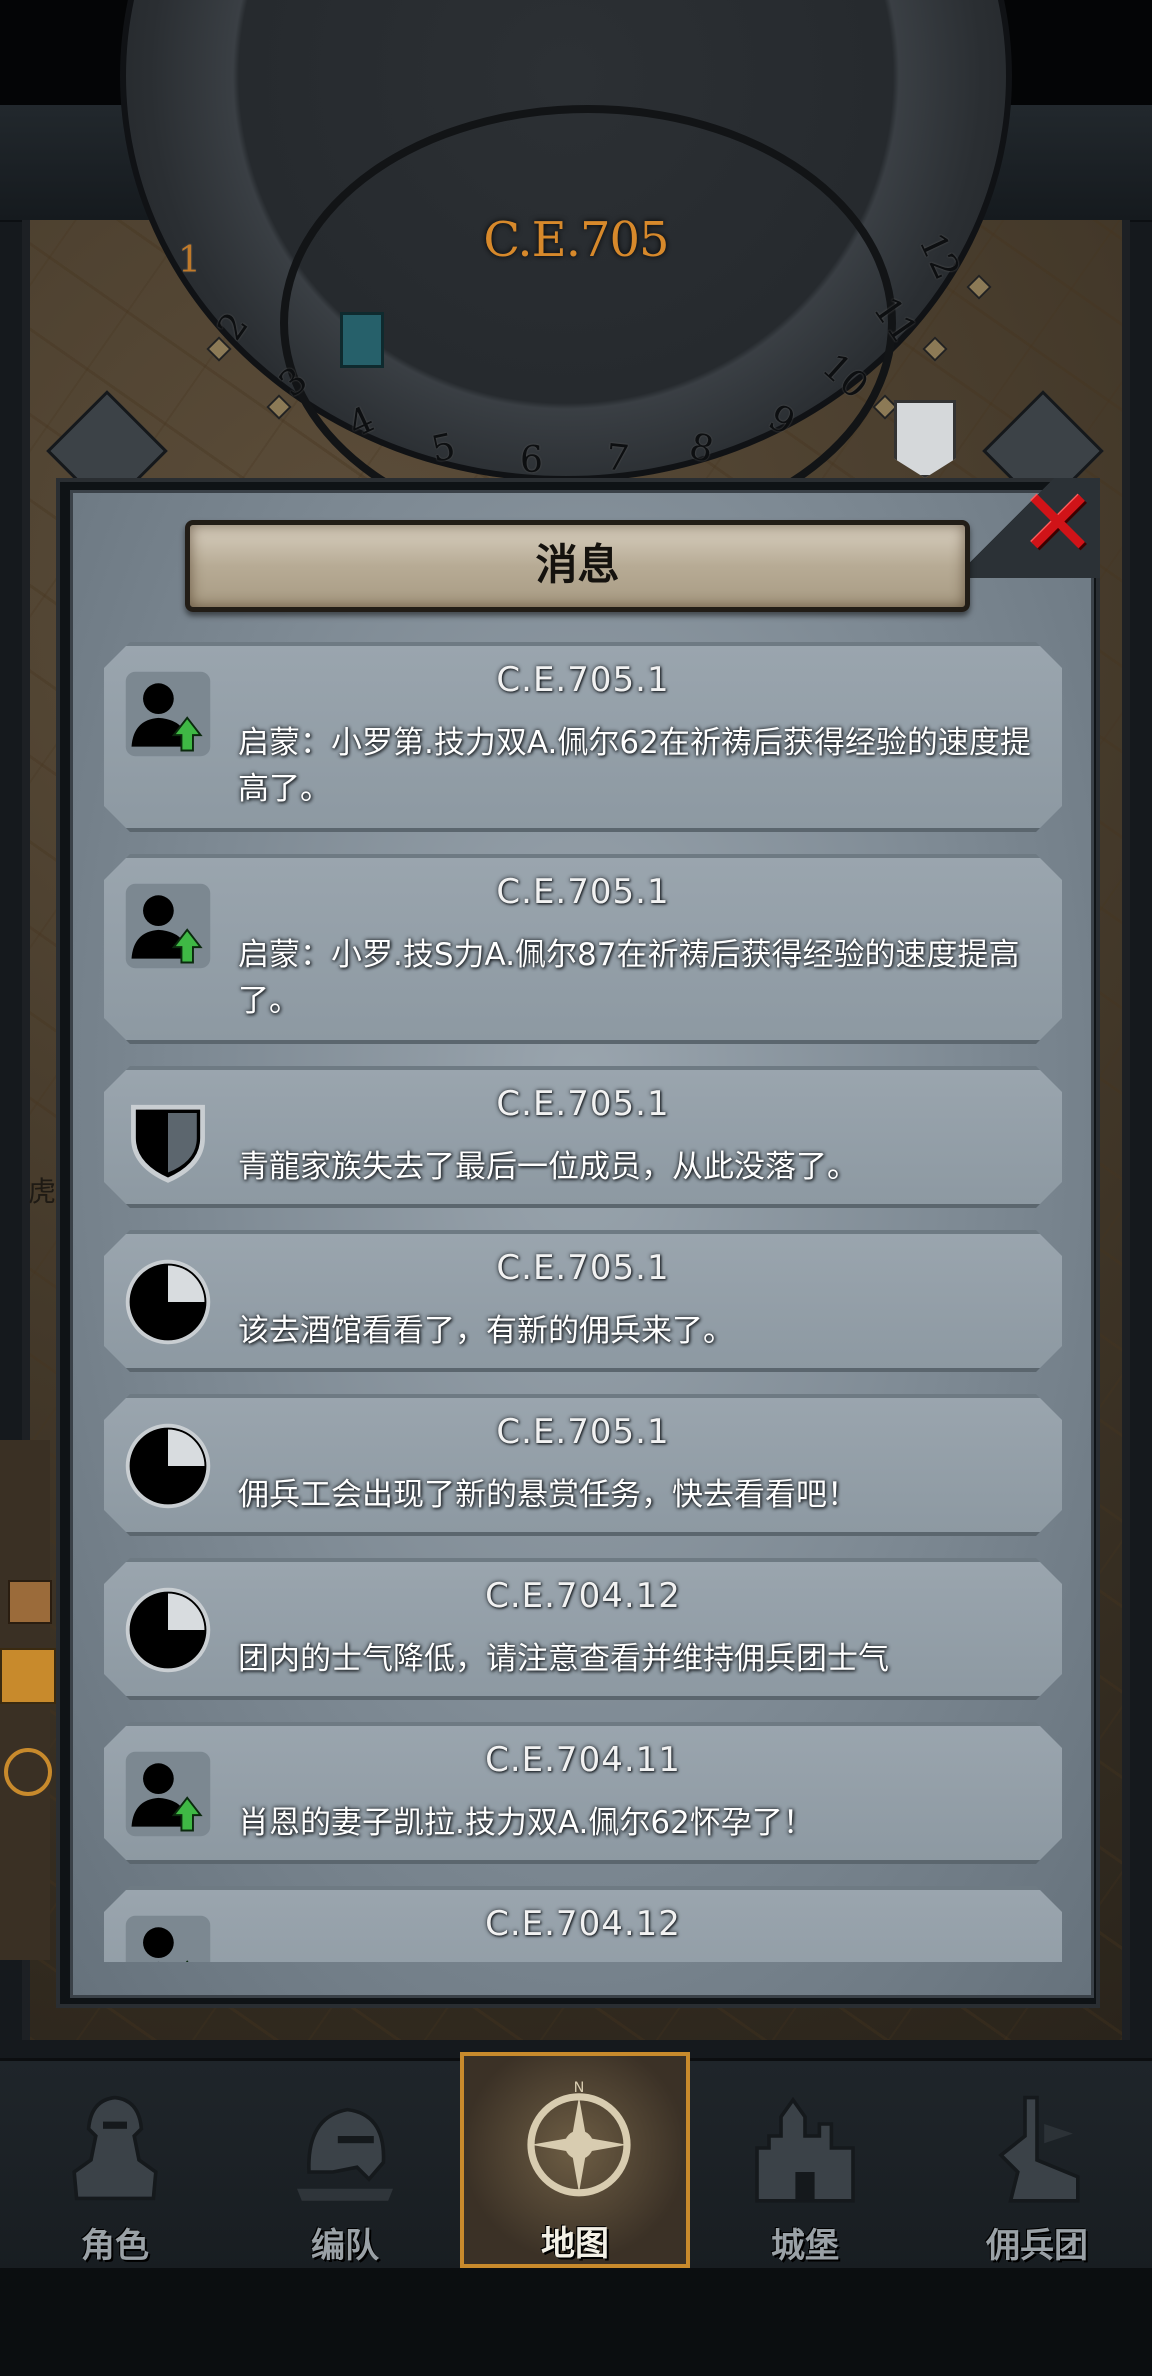 The image size is (1152, 2376). What do you see at coordinates (577, 566) in the screenshot?
I see `dialog-title: 消息` at bounding box center [577, 566].